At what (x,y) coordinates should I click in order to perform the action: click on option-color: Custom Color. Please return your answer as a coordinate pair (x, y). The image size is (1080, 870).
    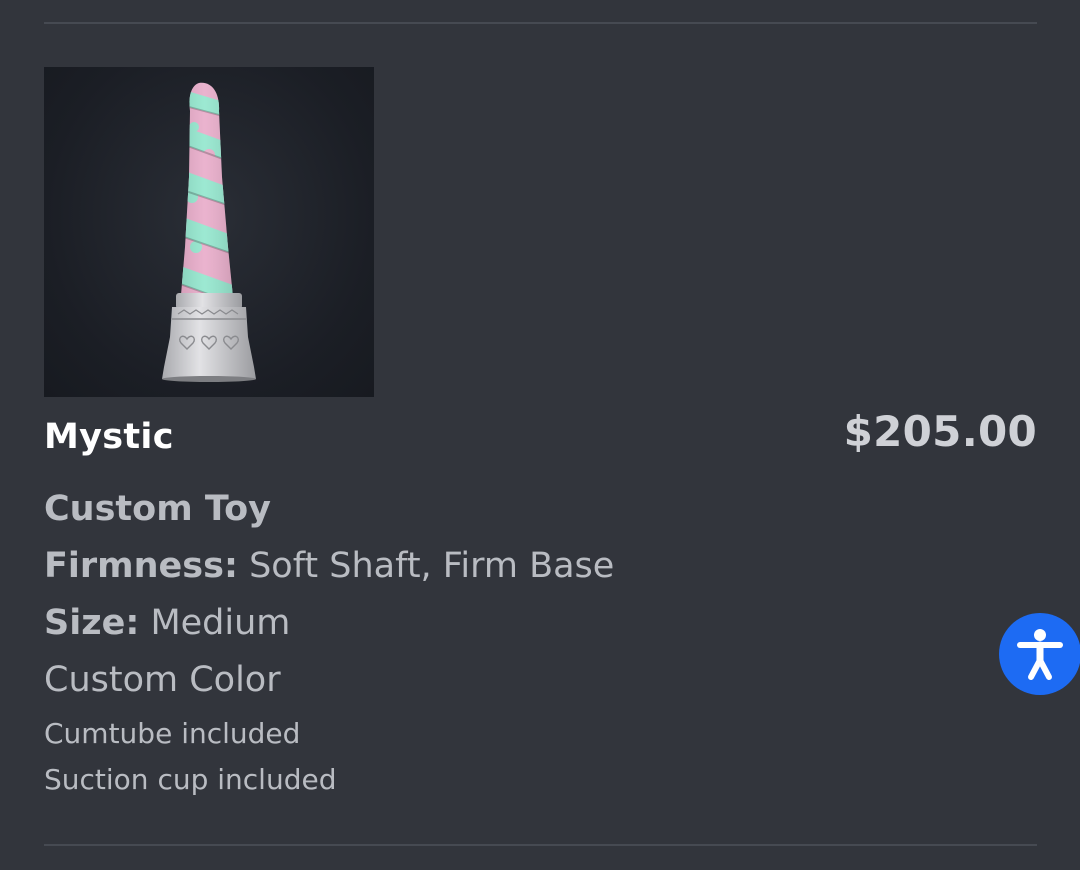
    Looking at the image, I should click on (162, 680).